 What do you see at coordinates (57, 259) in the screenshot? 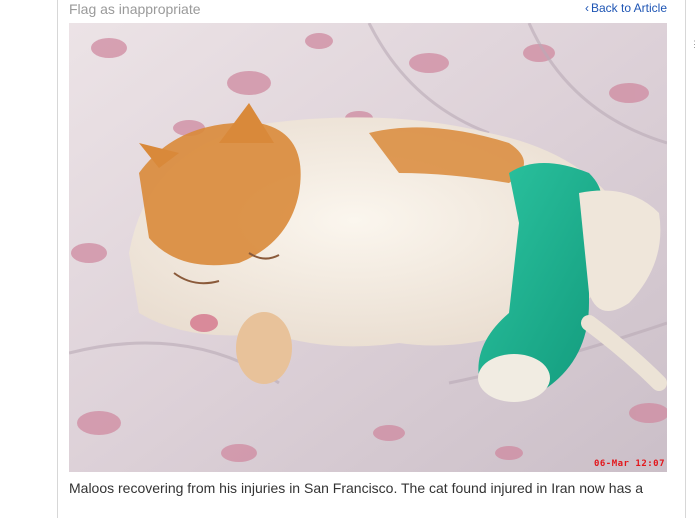
I see `left-divider` at bounding box center [57, 259].